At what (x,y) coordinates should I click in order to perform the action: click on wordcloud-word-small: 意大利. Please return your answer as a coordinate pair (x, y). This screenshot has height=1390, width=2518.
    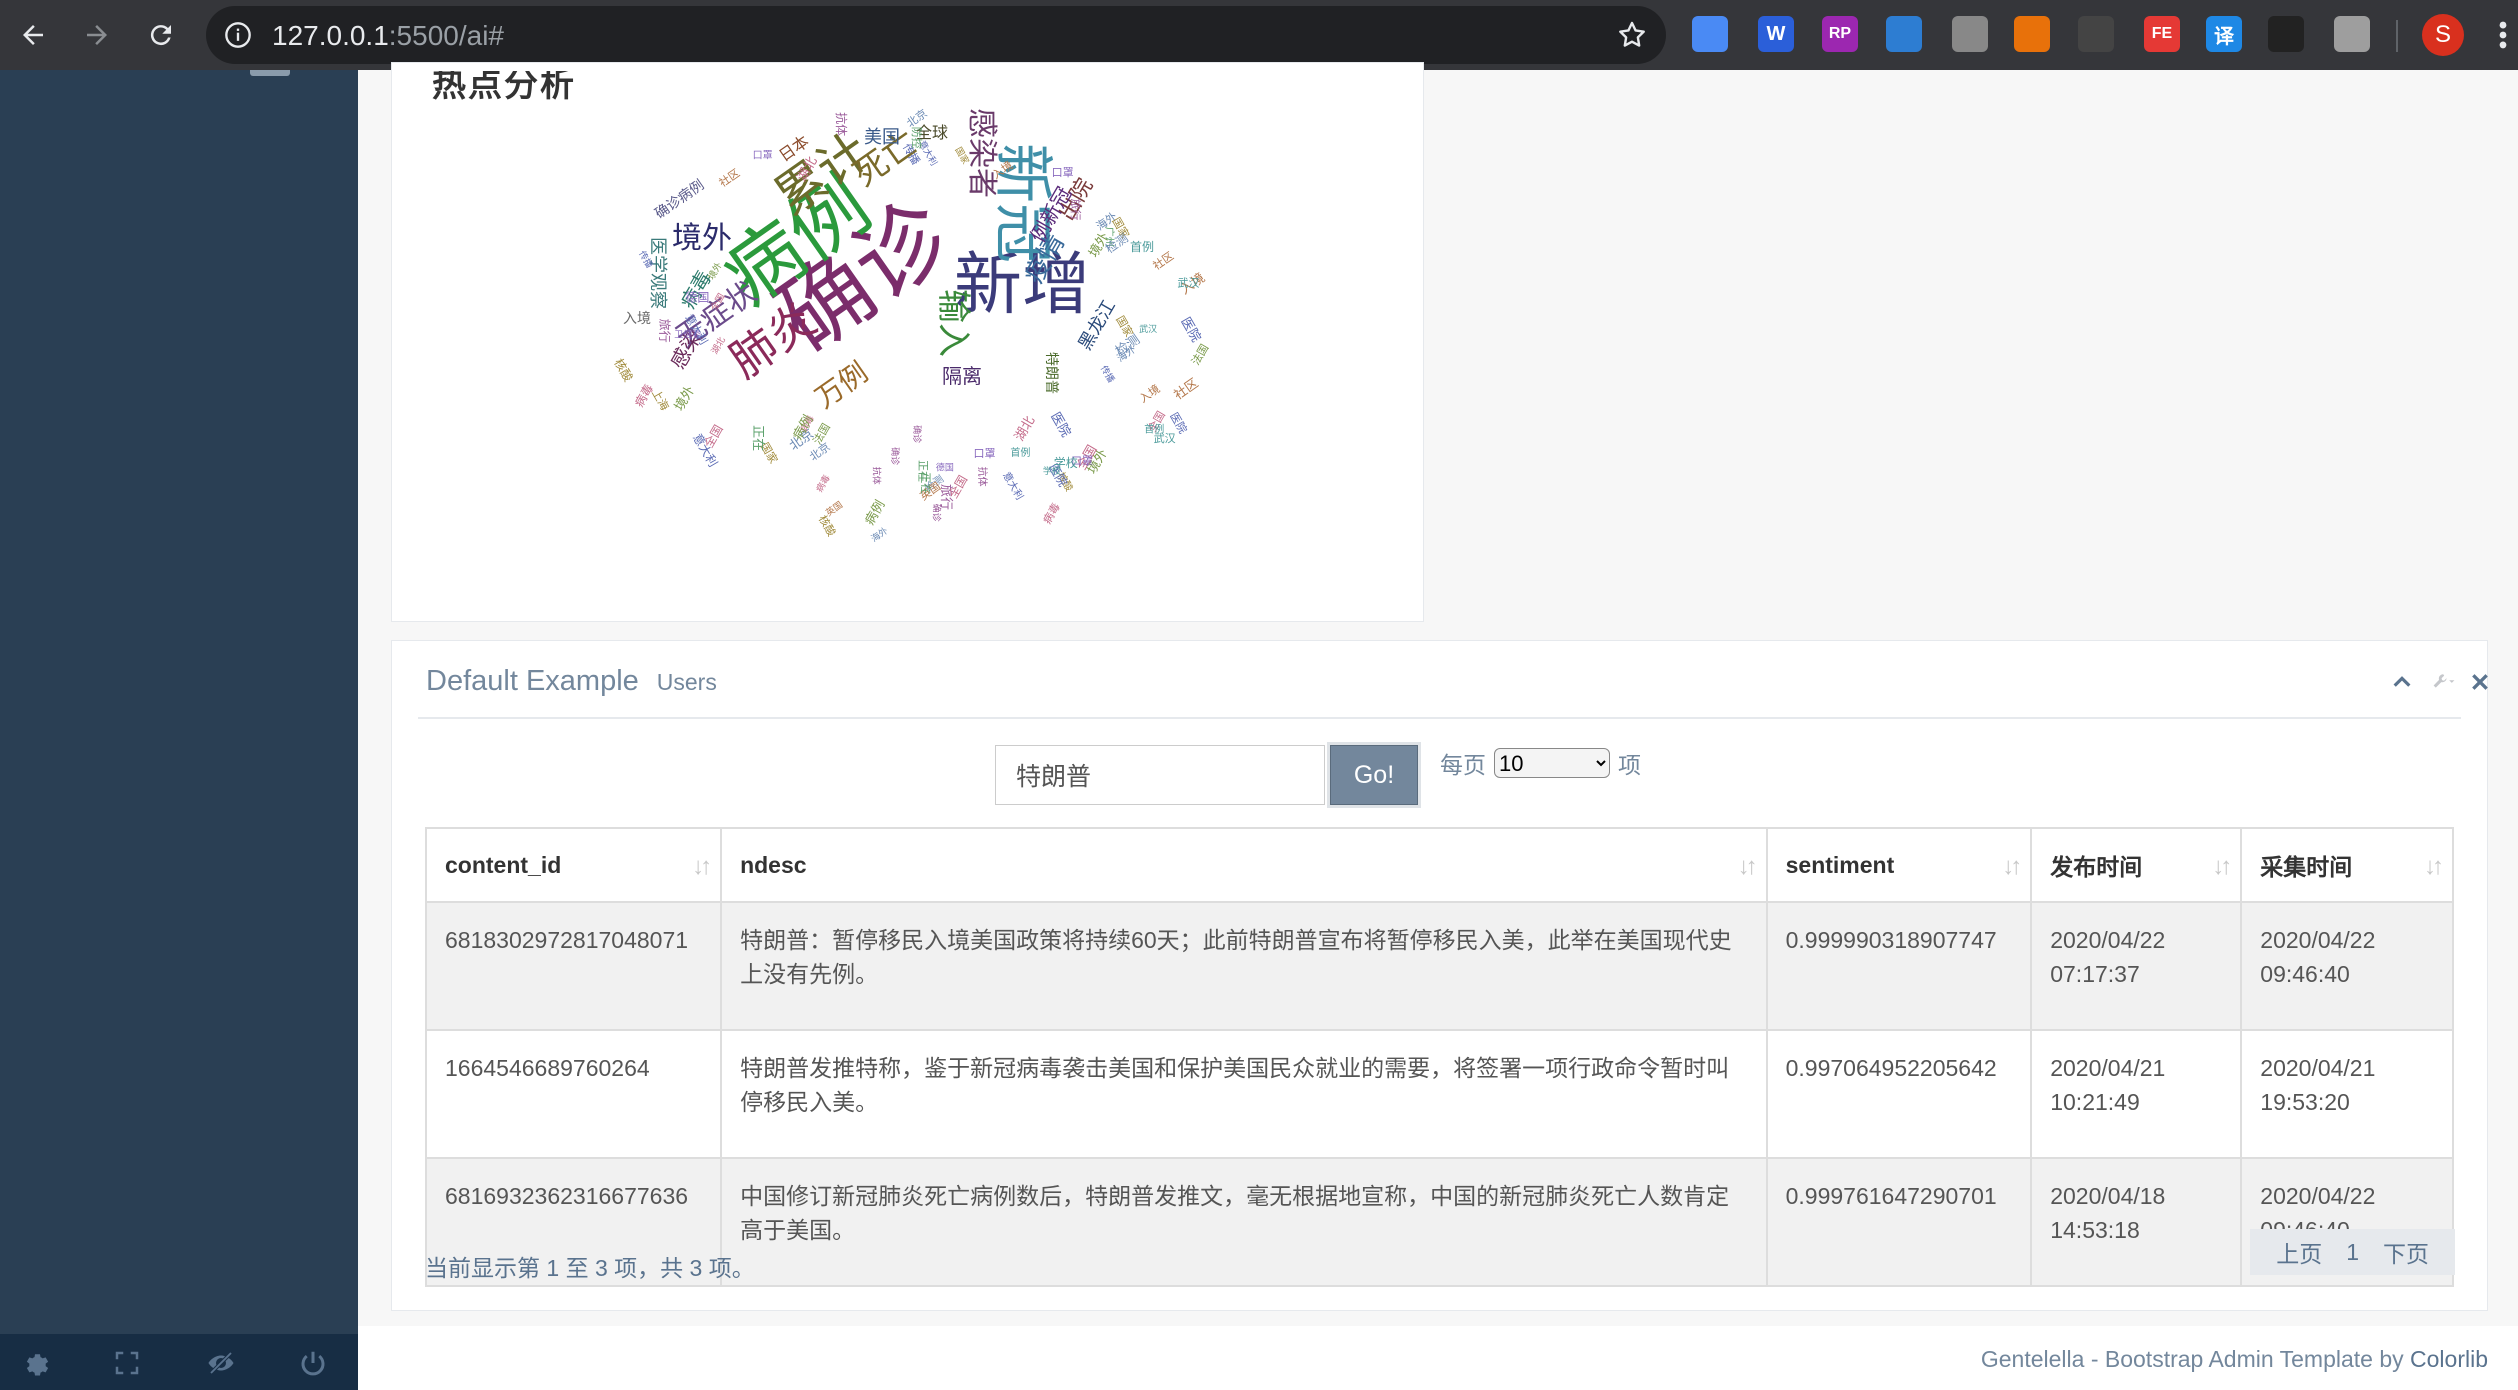
    Looking at the image, I should click on (1013, 486).